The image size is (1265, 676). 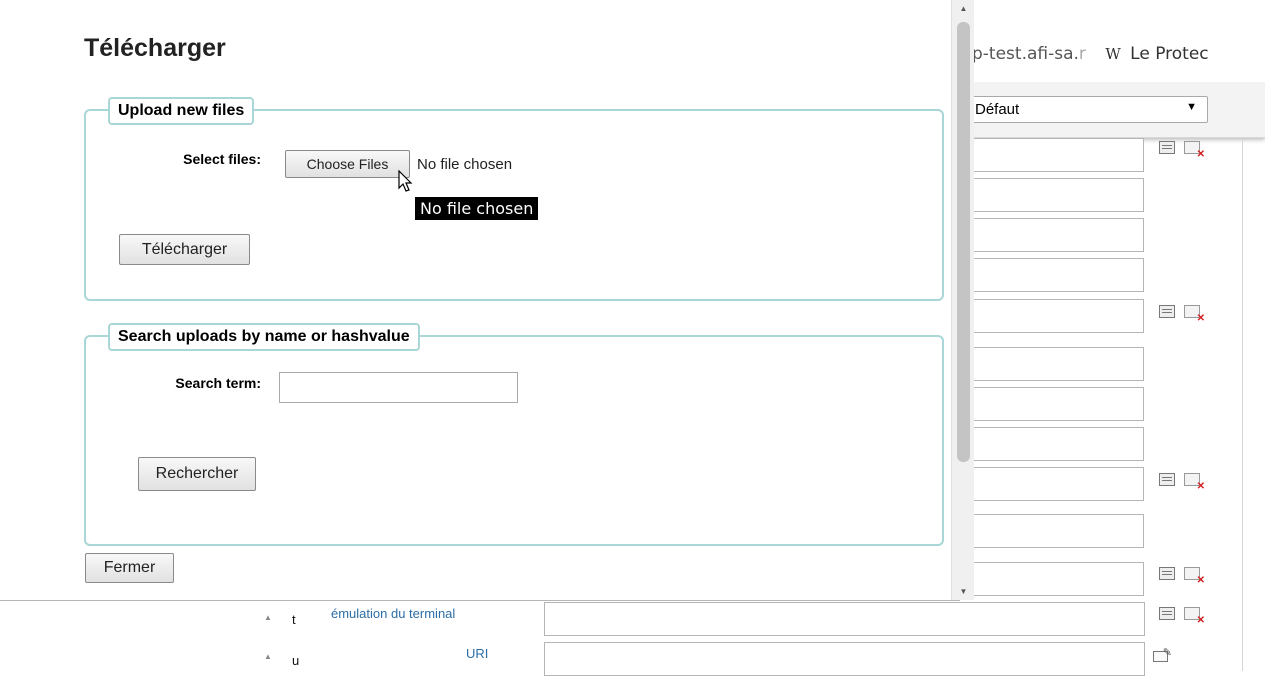 What do you see at coordinates (1090, 54) in the screenshot?
I see `bookmark-bar: p-test.afi-sa.r W Le Protec` at bounding box center [1090, 54].